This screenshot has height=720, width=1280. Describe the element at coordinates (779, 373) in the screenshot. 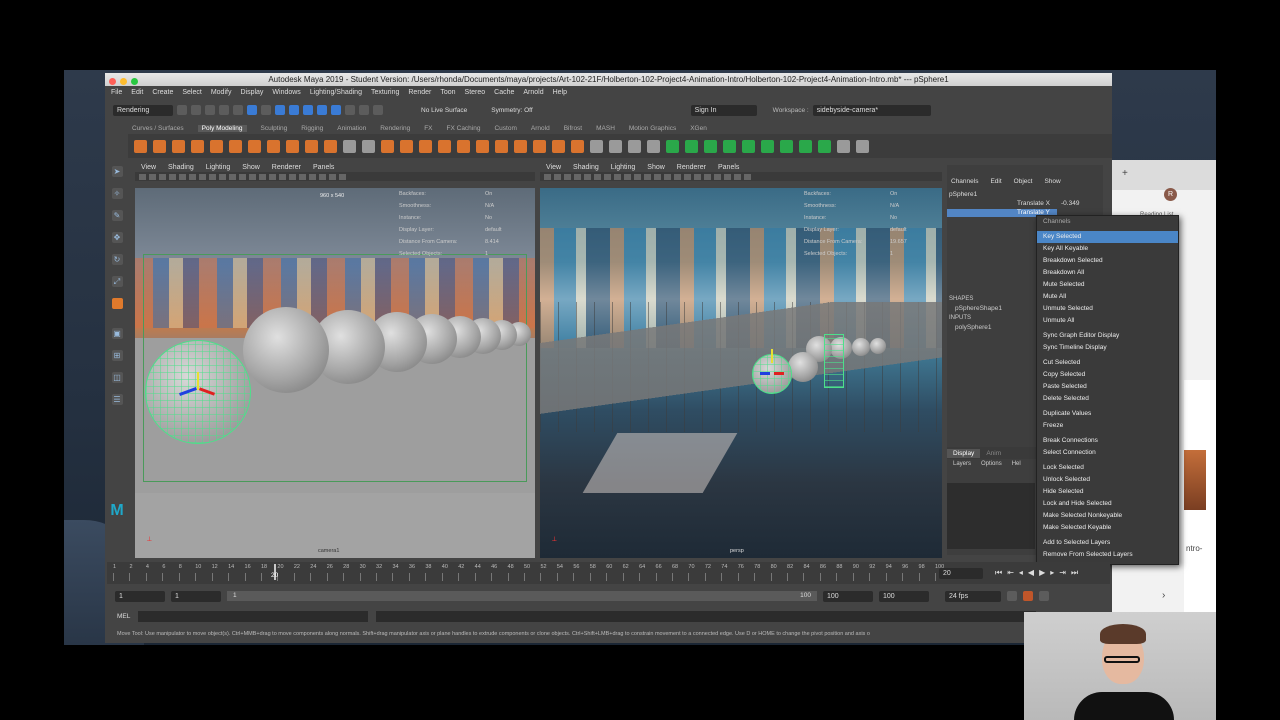

I see `move-manipulator-x-axis` at that location.